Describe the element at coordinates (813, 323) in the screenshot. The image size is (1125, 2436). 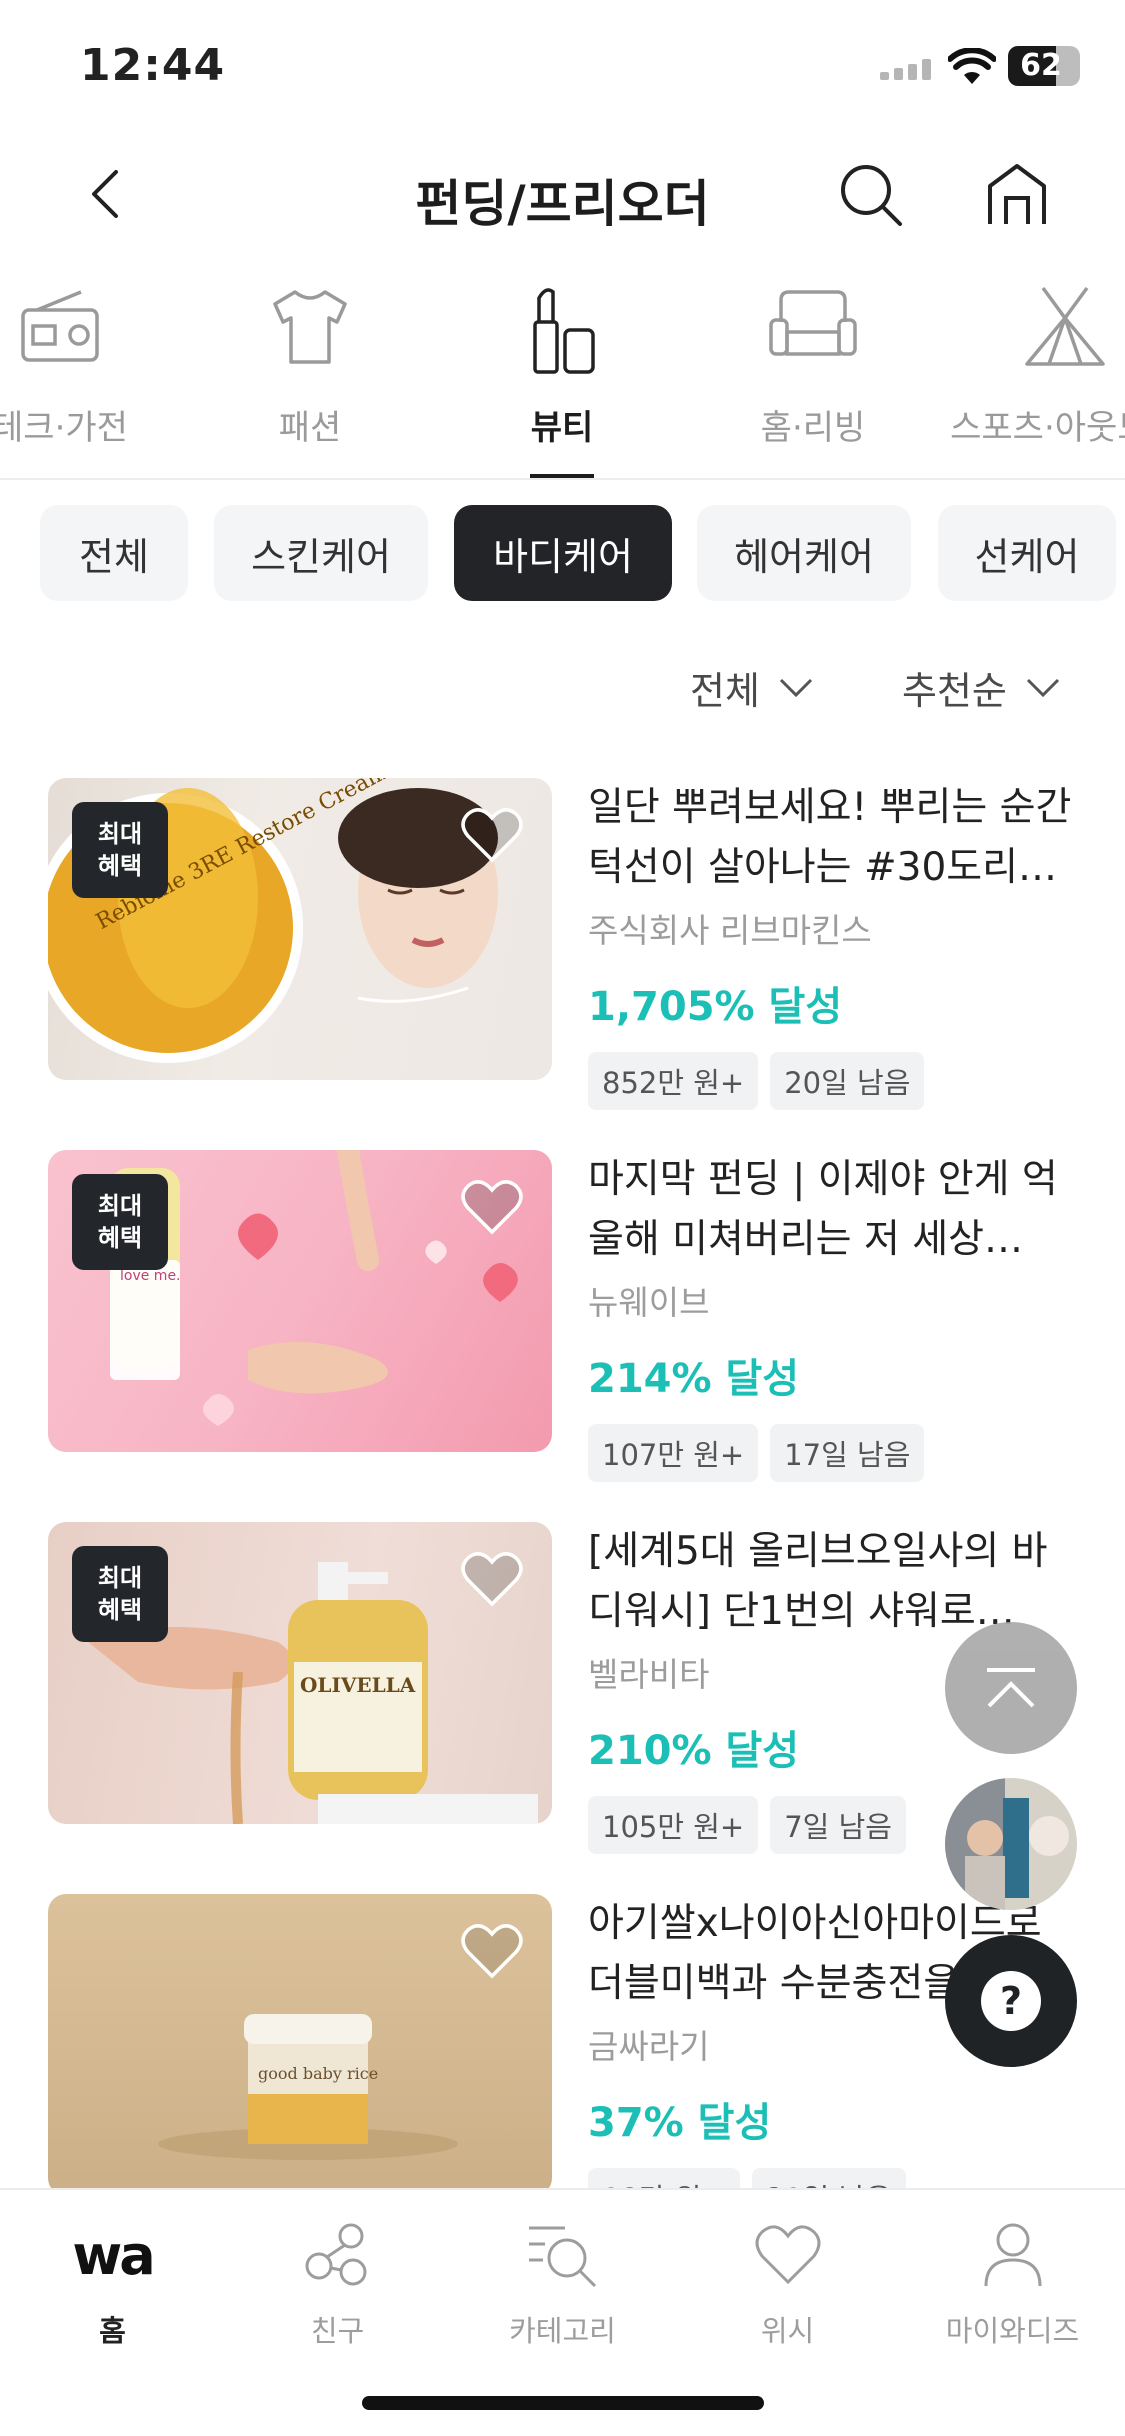
I see `sofa-icon` at that location.